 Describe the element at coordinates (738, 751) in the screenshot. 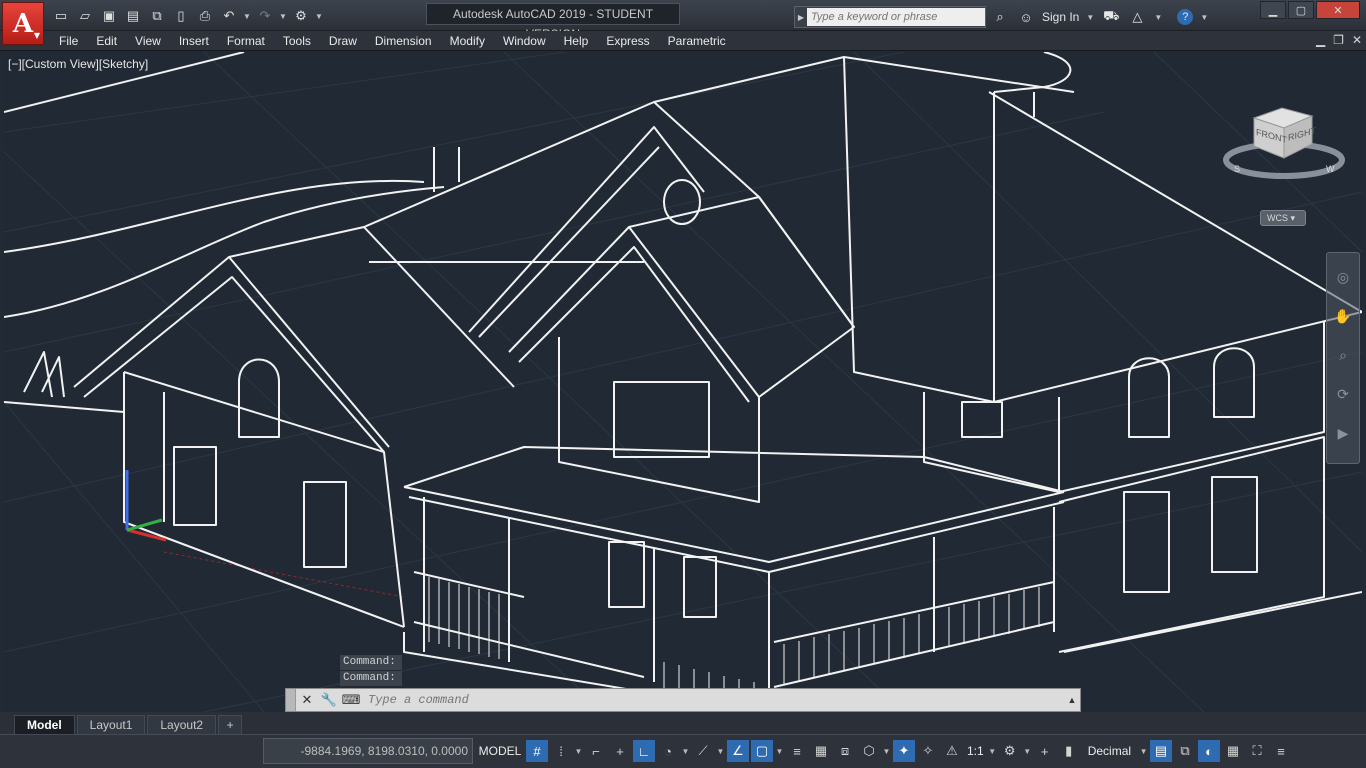

I see `object-snap-tracking-icon: ∠` at that location.